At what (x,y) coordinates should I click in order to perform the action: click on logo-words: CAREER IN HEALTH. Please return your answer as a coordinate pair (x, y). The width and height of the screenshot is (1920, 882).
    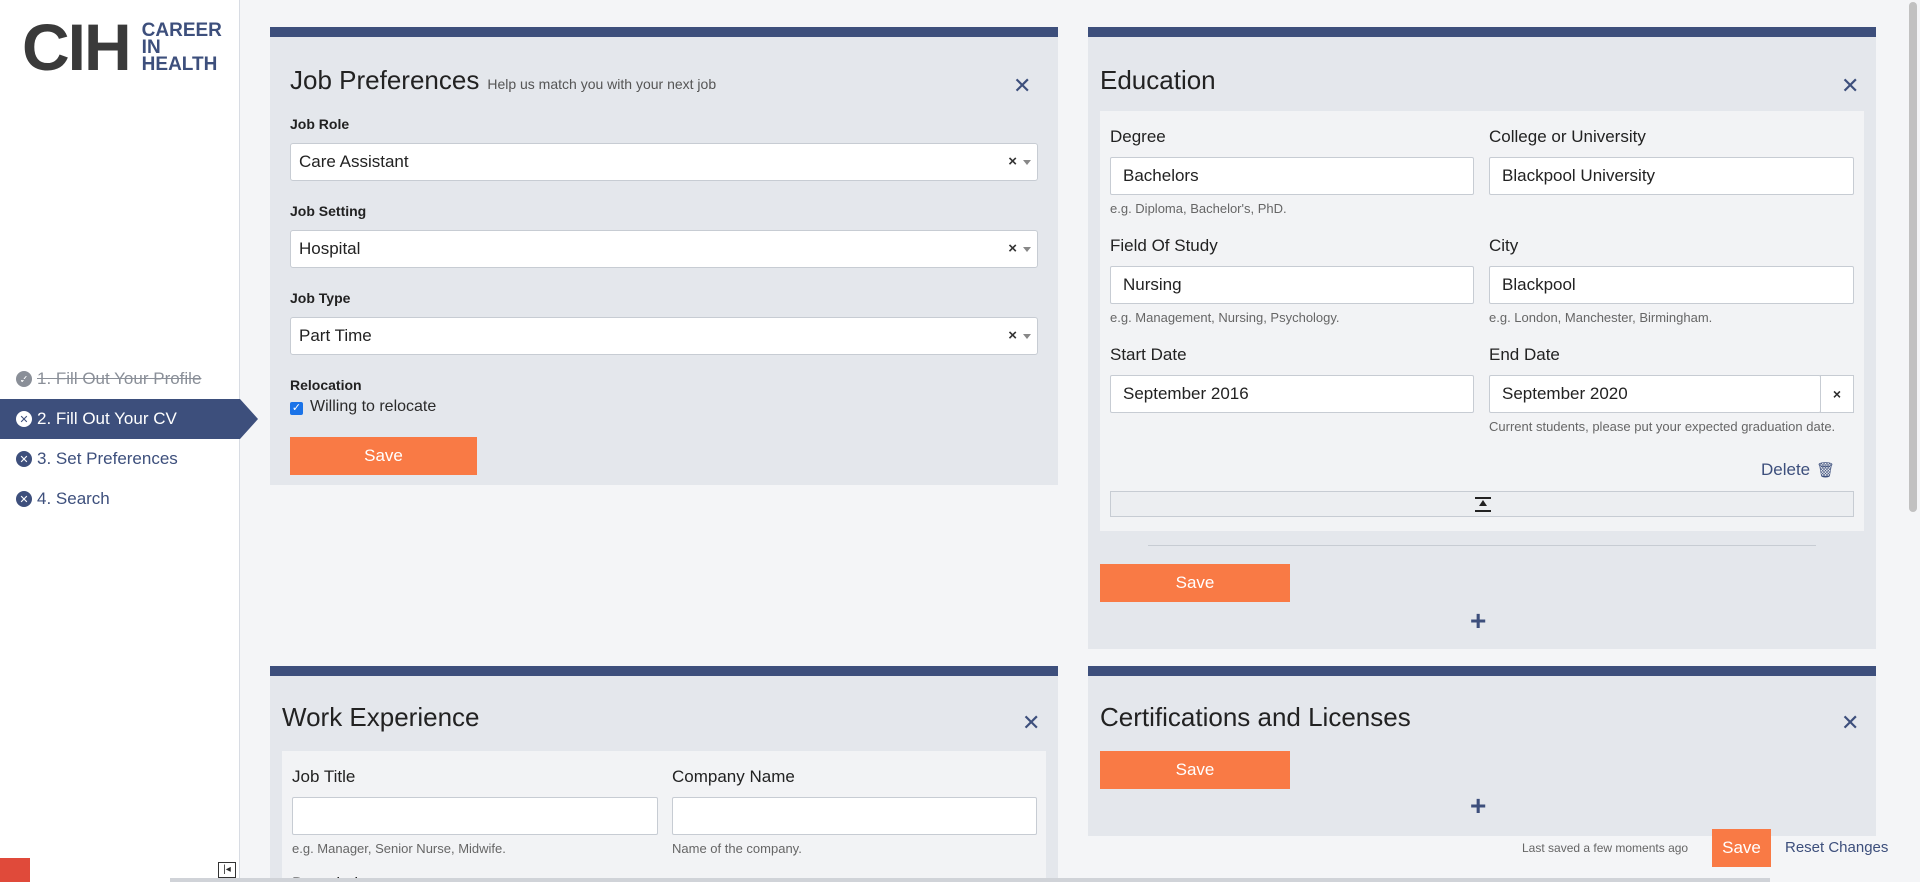
    Looking at the image, I should click on (181, 47).